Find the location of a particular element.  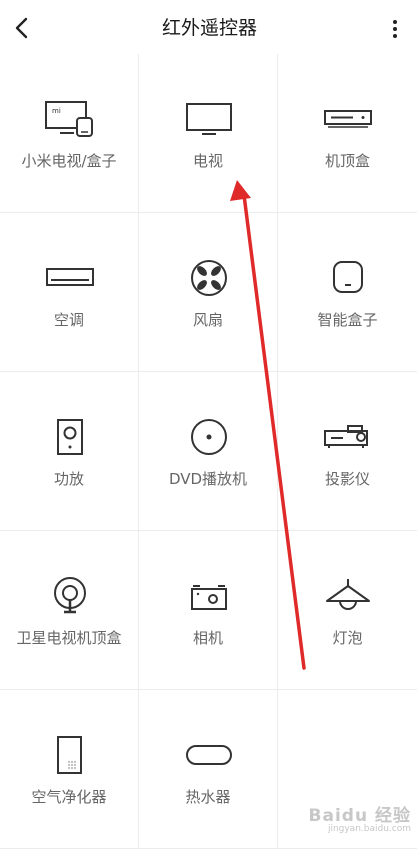

air-purifier-icon is located at coordinates (70, 755).